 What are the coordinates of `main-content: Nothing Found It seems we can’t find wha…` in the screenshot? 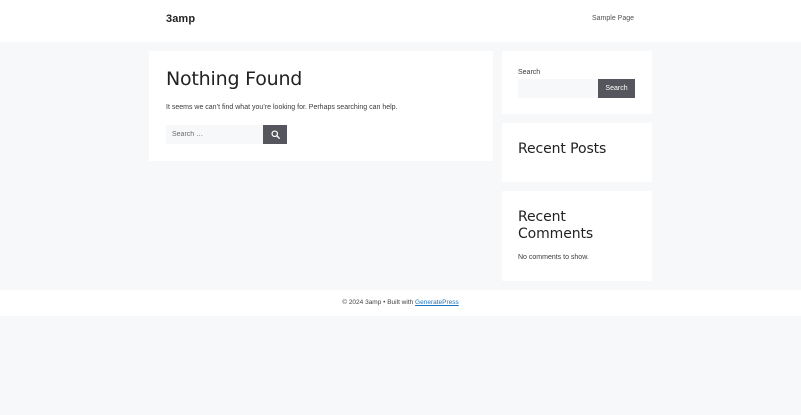 It's located at (321, 106).